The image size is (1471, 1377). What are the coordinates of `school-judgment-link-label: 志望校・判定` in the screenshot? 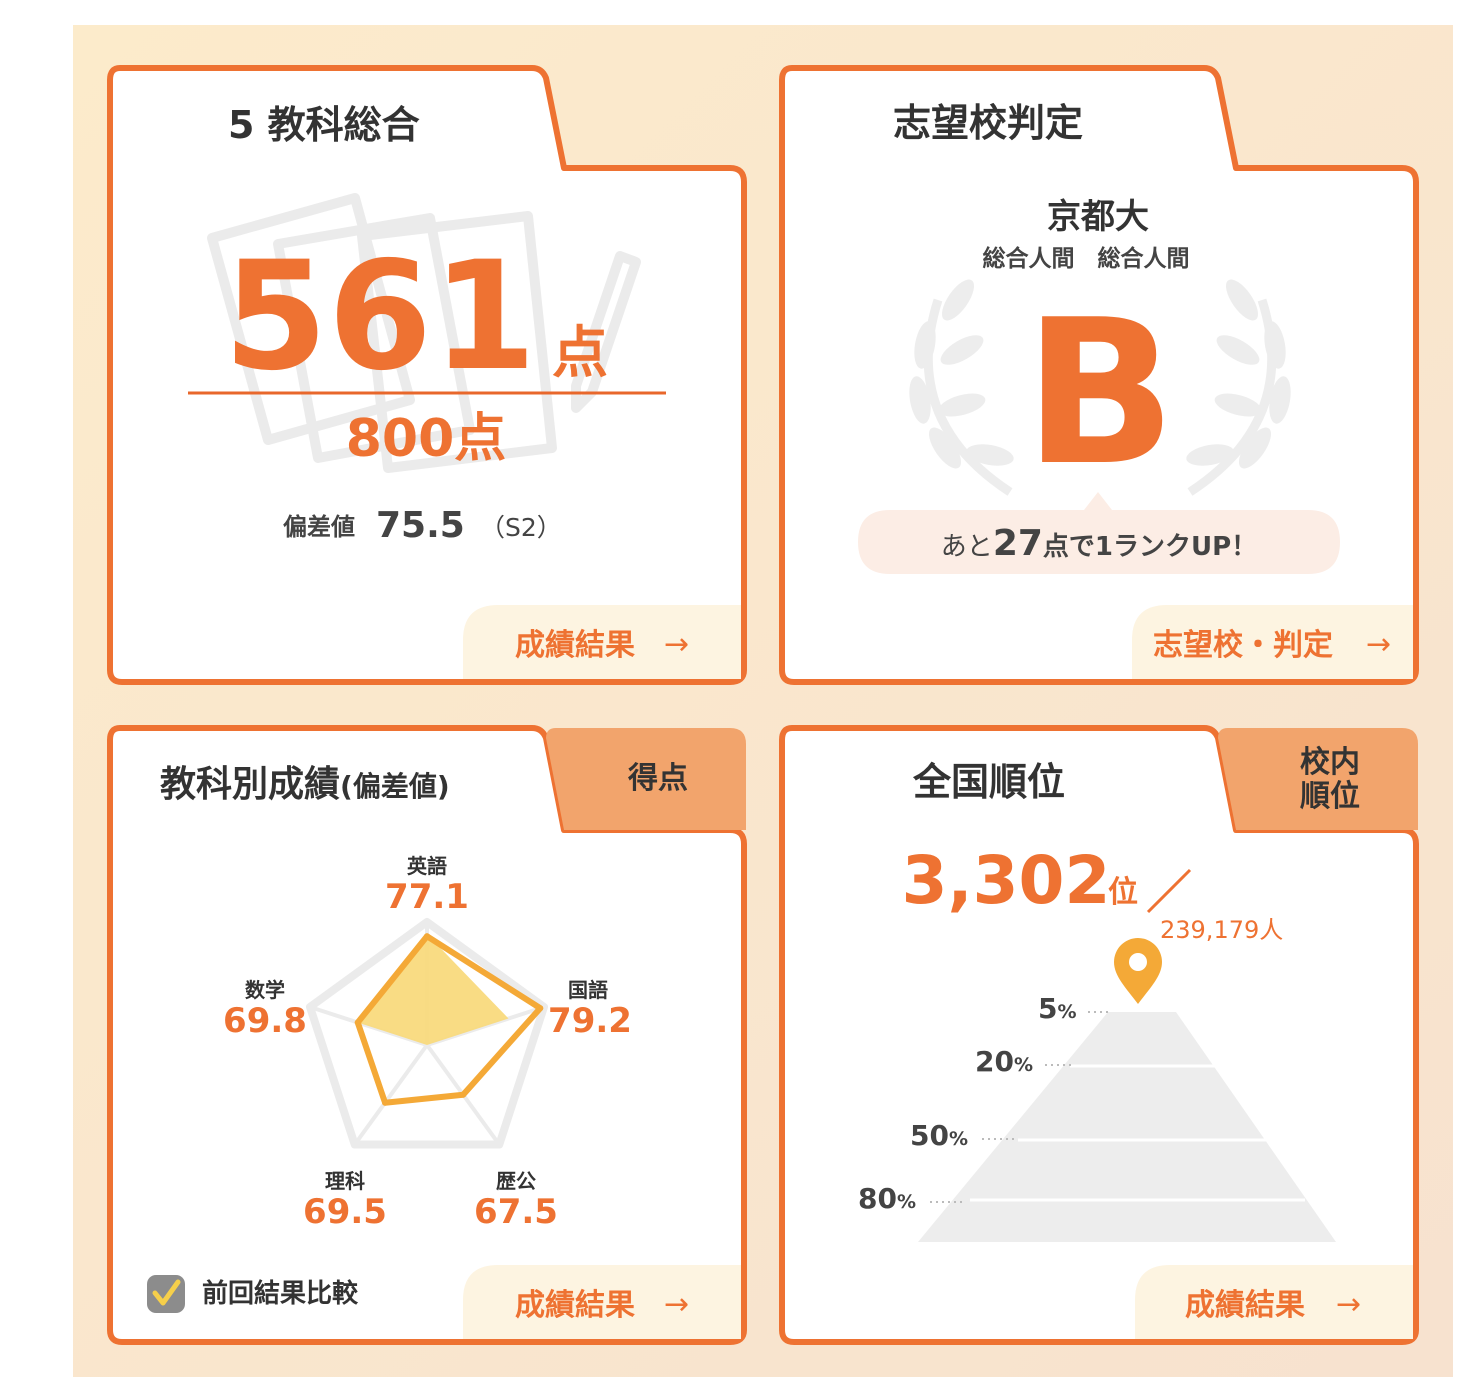 It's located at (1243, 645).